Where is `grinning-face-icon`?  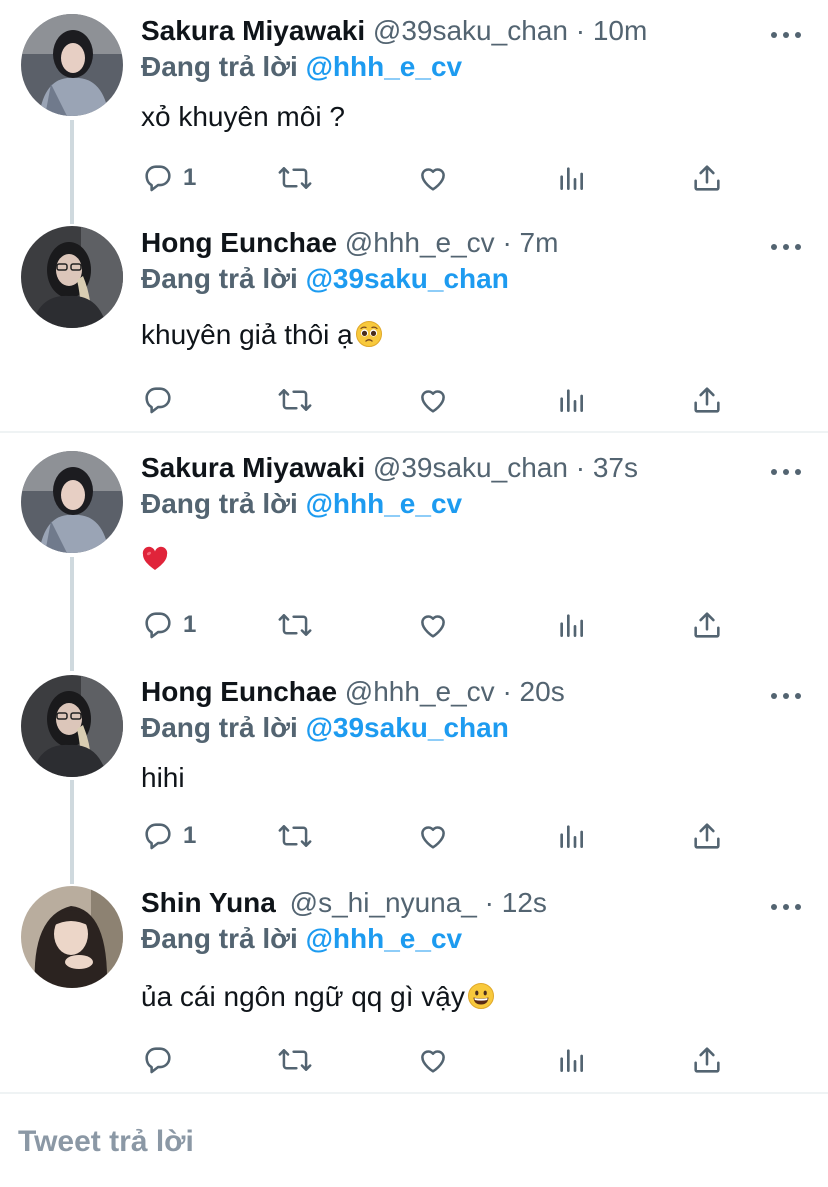
grinning-face-icon is located at coordinates (481, 1000).